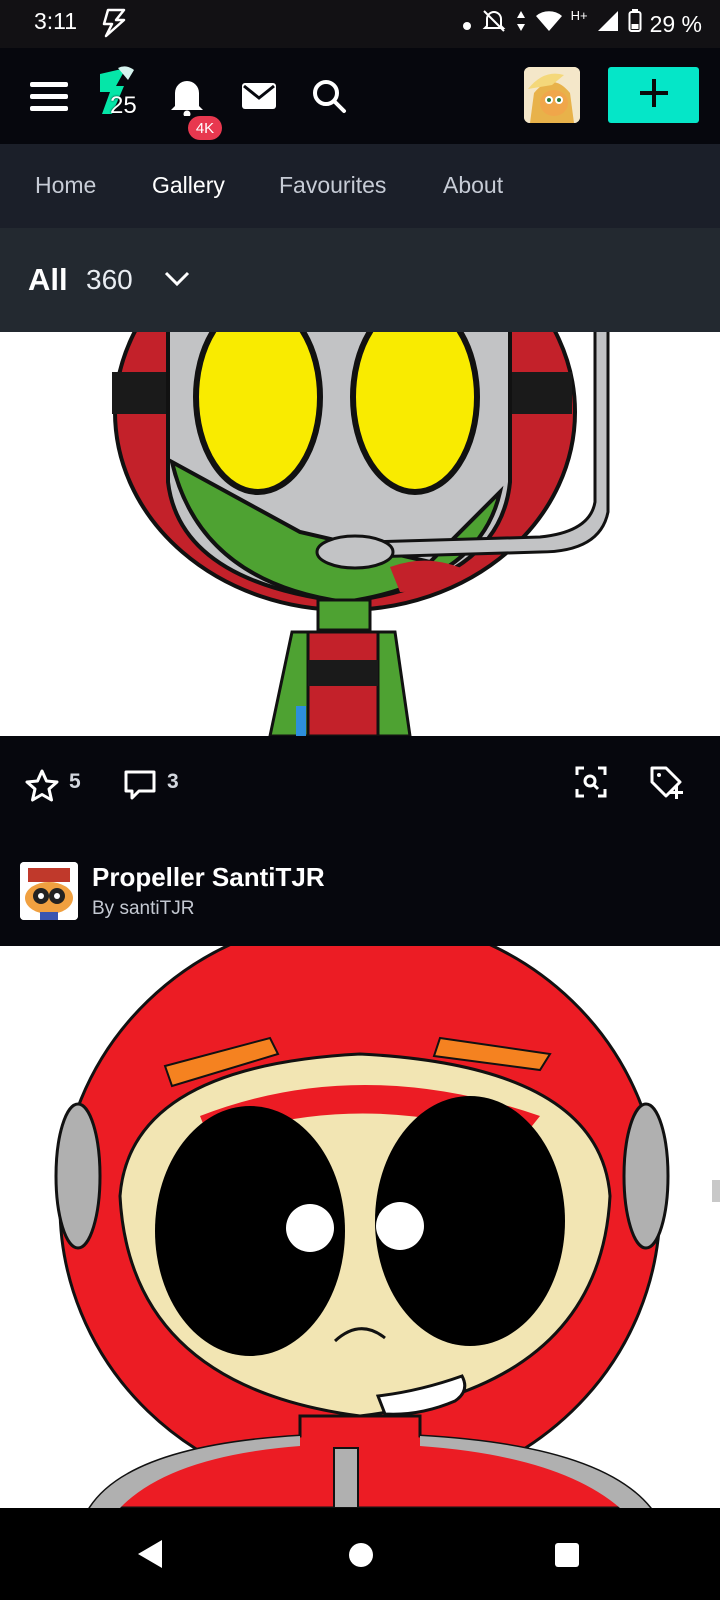 This screenshot has height=1600, width=720. I want to click on author-avatar, so click(49, 891).